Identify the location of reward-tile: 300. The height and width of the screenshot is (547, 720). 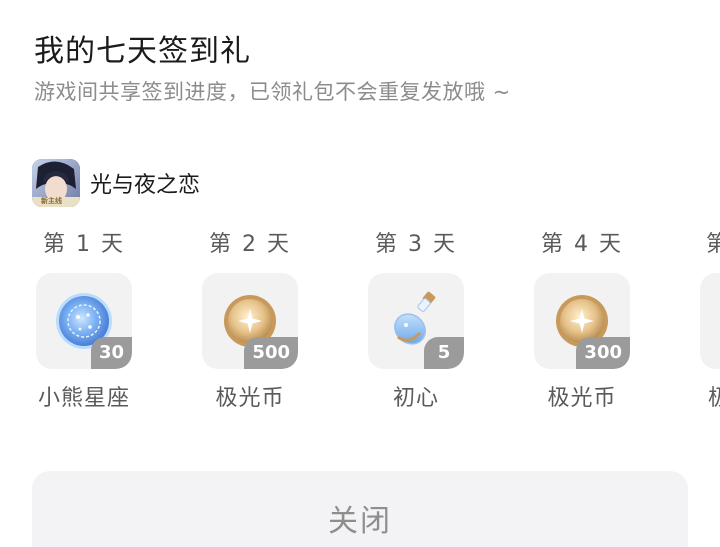
(582, 321).